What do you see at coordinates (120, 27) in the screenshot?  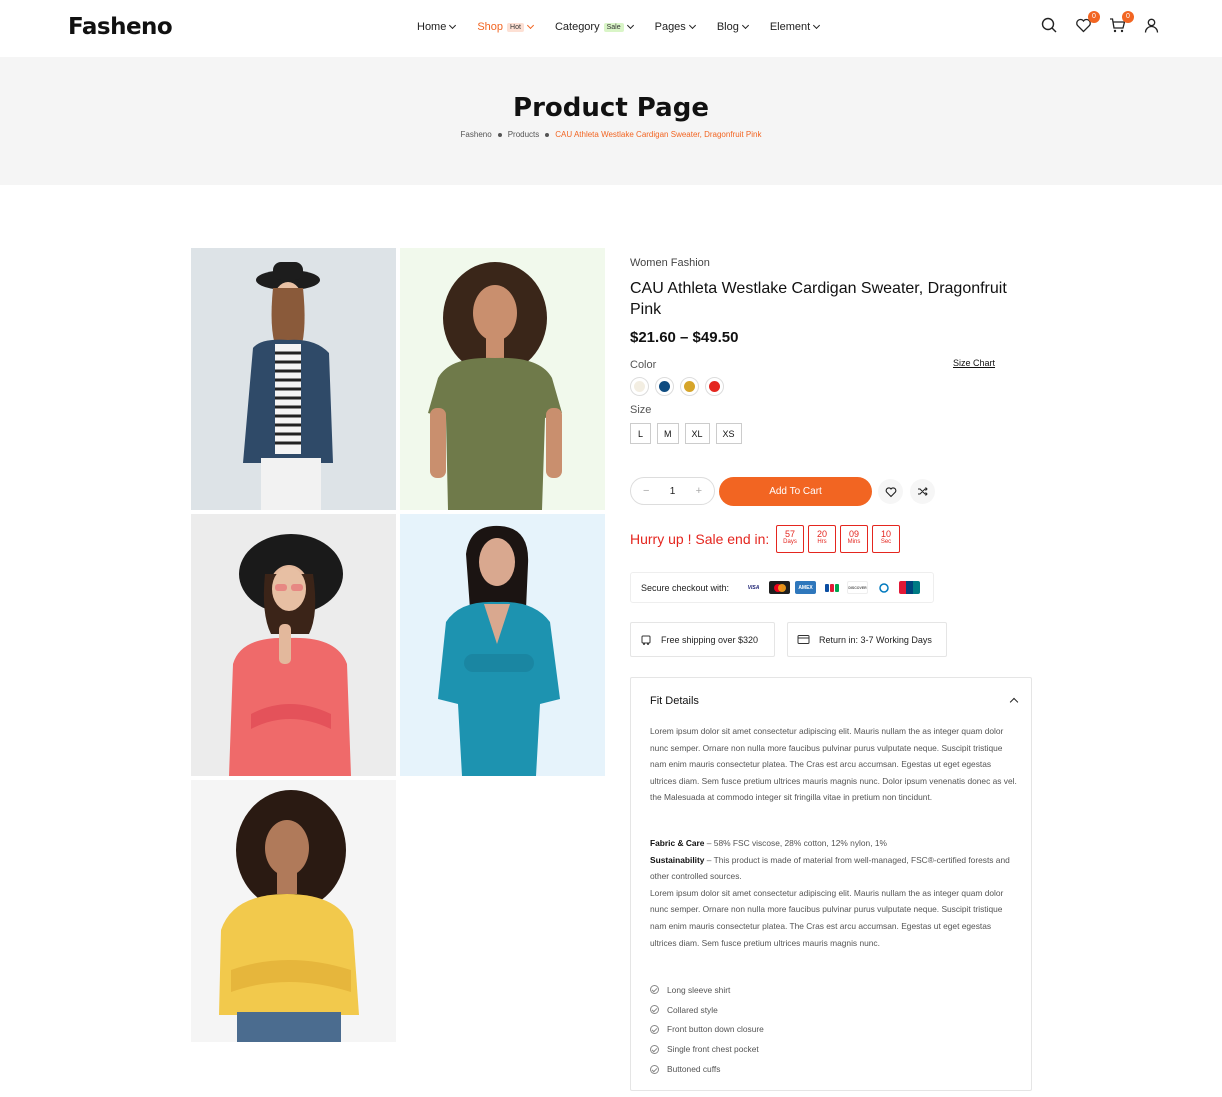 I see `logo: Fasheno` at bounding box center [120, 27].